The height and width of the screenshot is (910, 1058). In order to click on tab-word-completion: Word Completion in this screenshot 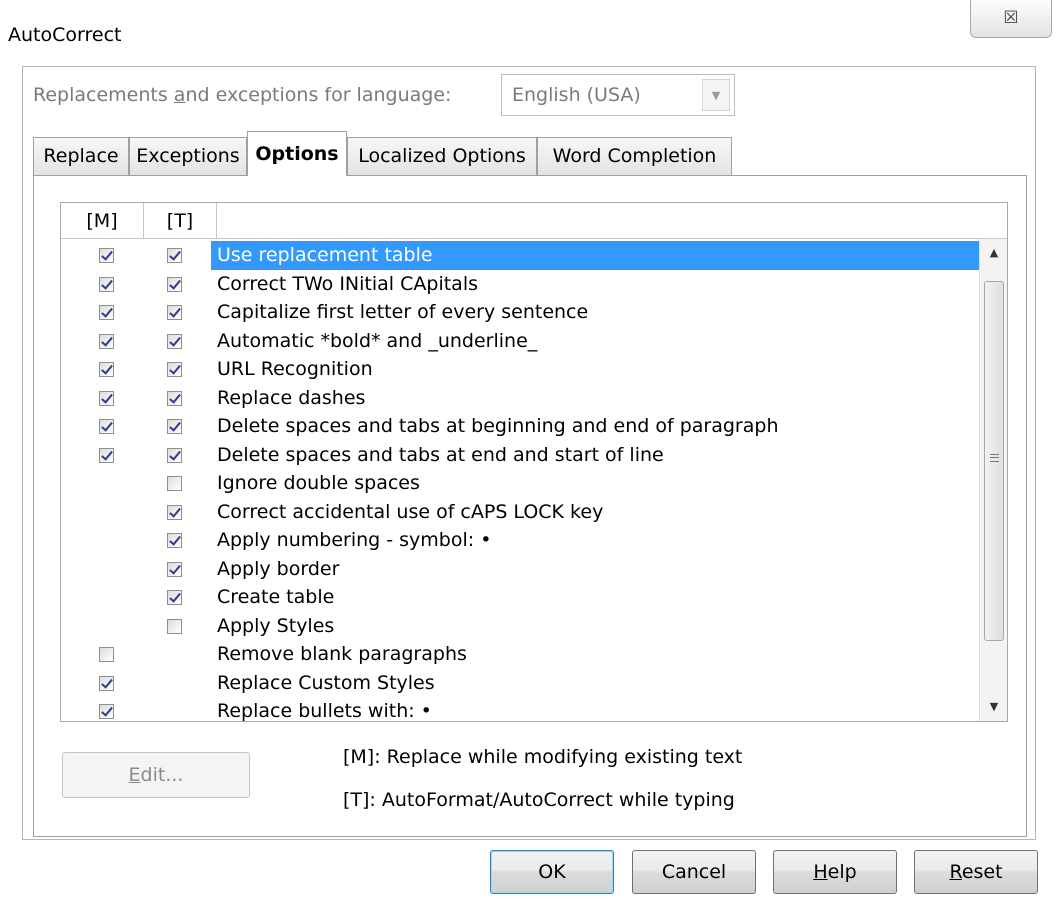, I will do `click(634, 156)`.